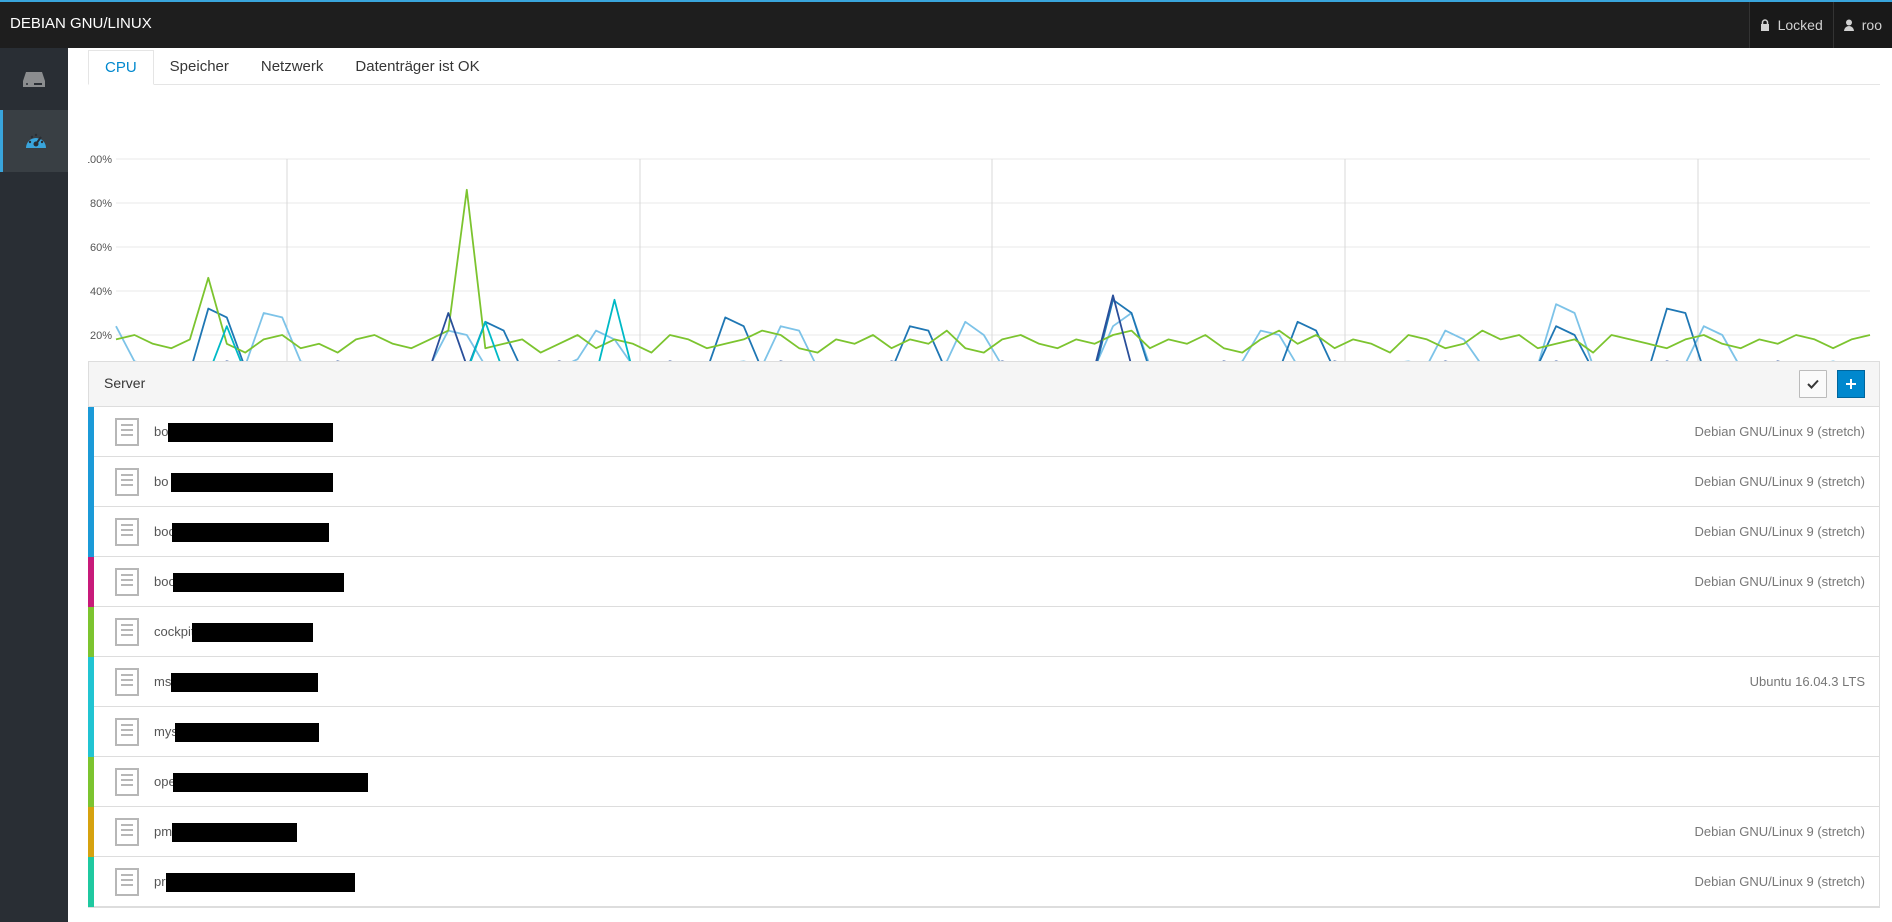 This screenshot has width=1892, height=922. Describe the element at coordinates (121, 67) in the screenshot. I see `tab-cpu: CPU` at that location.